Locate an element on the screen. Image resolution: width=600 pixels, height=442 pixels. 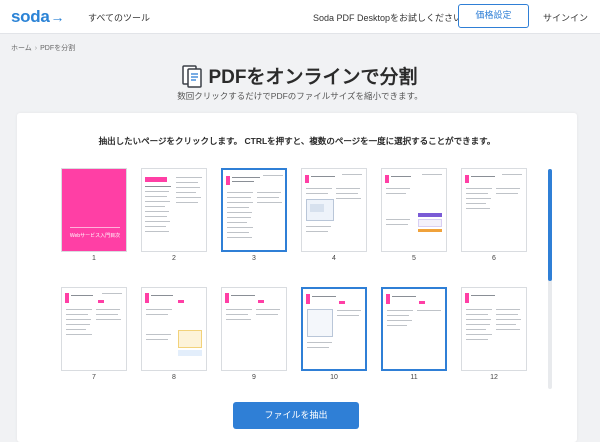
figure-bar-orange is located at coordinates (430, 230).